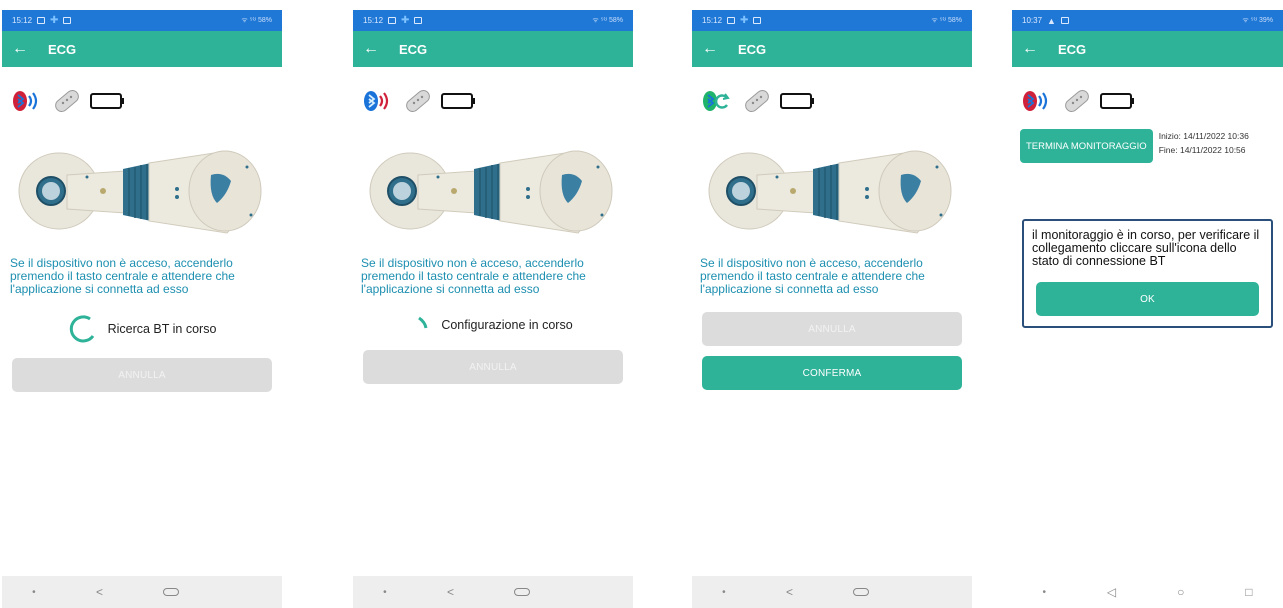  Describe the element at coordinates (1147, 592) in the screenshot. I see `system-nav-bar: • ◁ ○ □` at that location.